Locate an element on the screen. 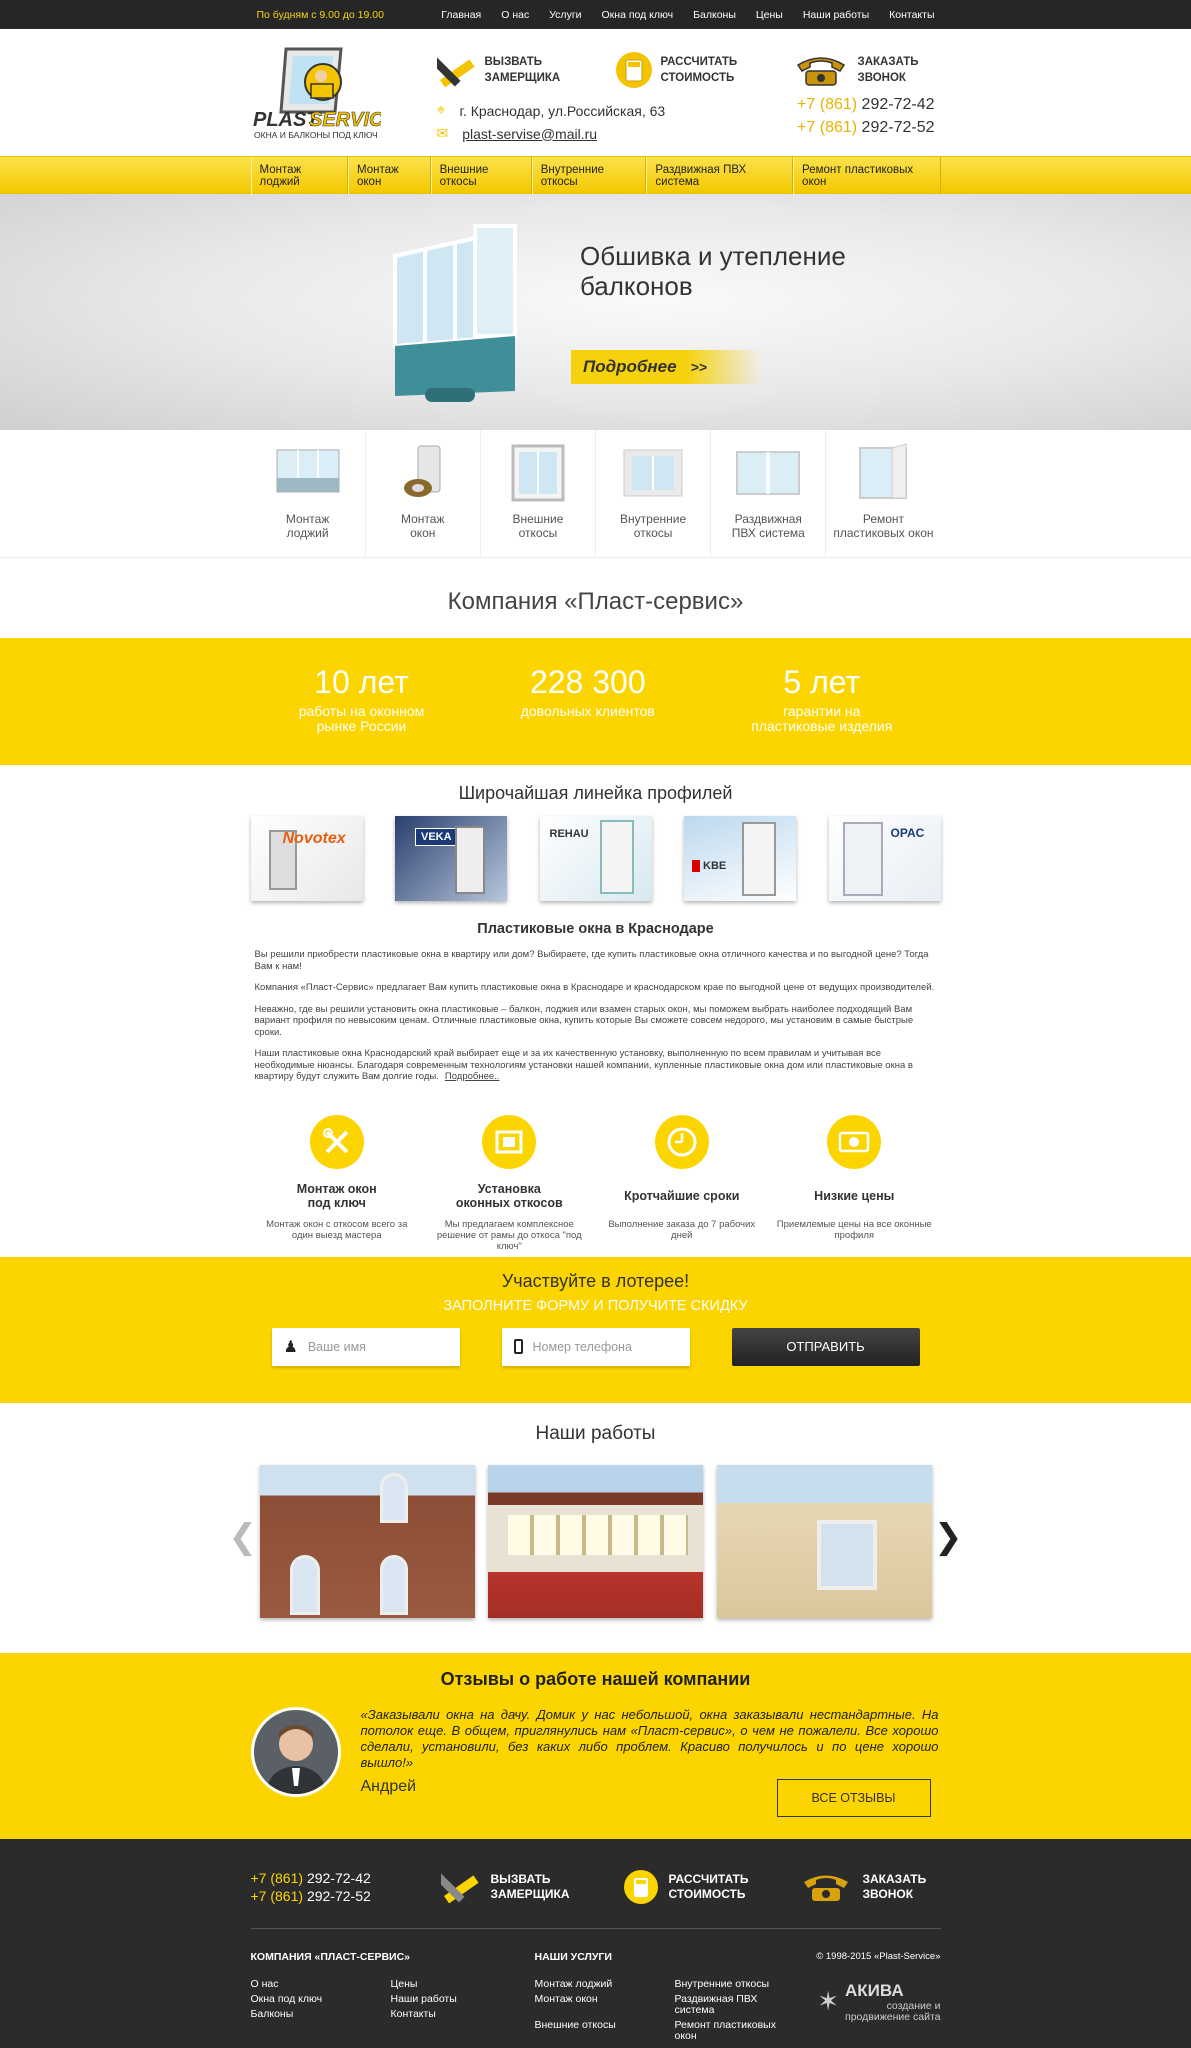  footer-link-repair: Ремонт пластиковых окон is located at coordinates (730, 2030).